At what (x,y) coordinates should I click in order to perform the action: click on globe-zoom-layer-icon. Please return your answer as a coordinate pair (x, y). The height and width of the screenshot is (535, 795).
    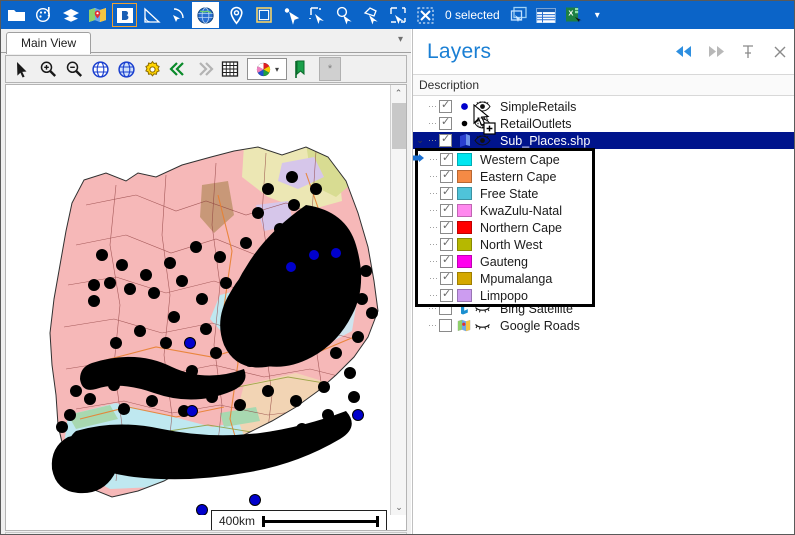
    Looking at the image, I should click on (126, 69).